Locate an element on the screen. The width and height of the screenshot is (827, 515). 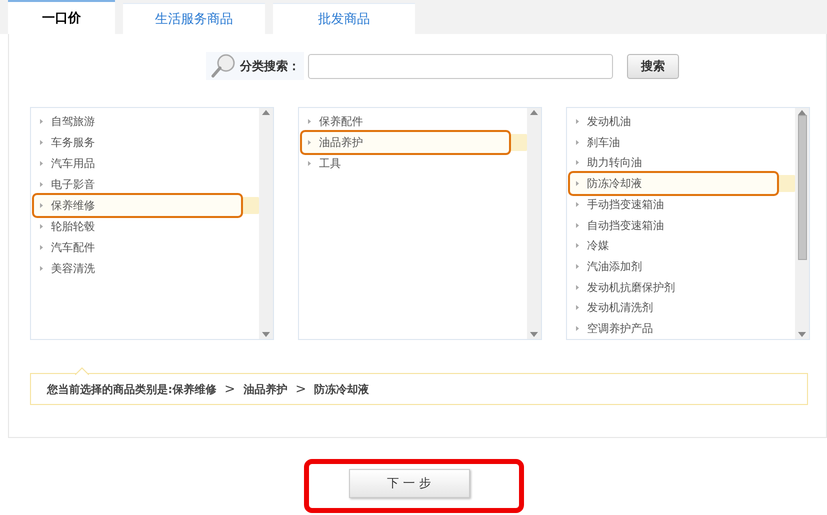
scroll-thumb is located at coordinates (802, 187).